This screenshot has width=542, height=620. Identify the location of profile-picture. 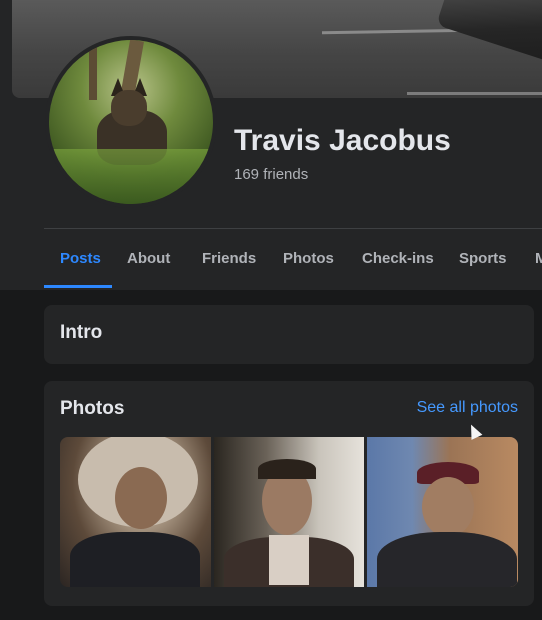
(131, 122).